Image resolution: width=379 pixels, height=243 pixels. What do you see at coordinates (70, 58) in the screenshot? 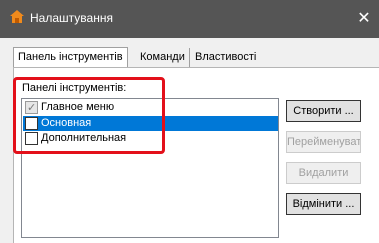
I see `tab-toolbars: Панель інструментів` at bounding box center [70, 58].